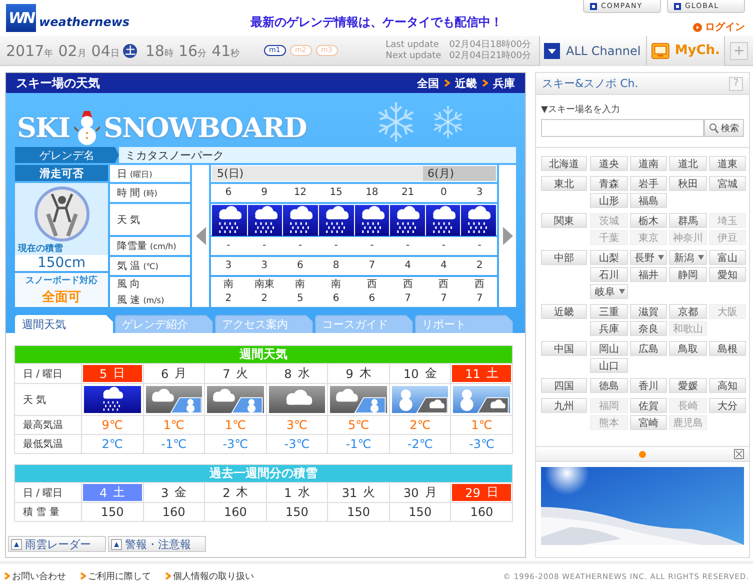 The width and height of the screenshot is (753, 588). What do you see at coordinates (648, 163) in the screenshot?
I see `prefecture-button: 道南` at bounding box center [648, 163].